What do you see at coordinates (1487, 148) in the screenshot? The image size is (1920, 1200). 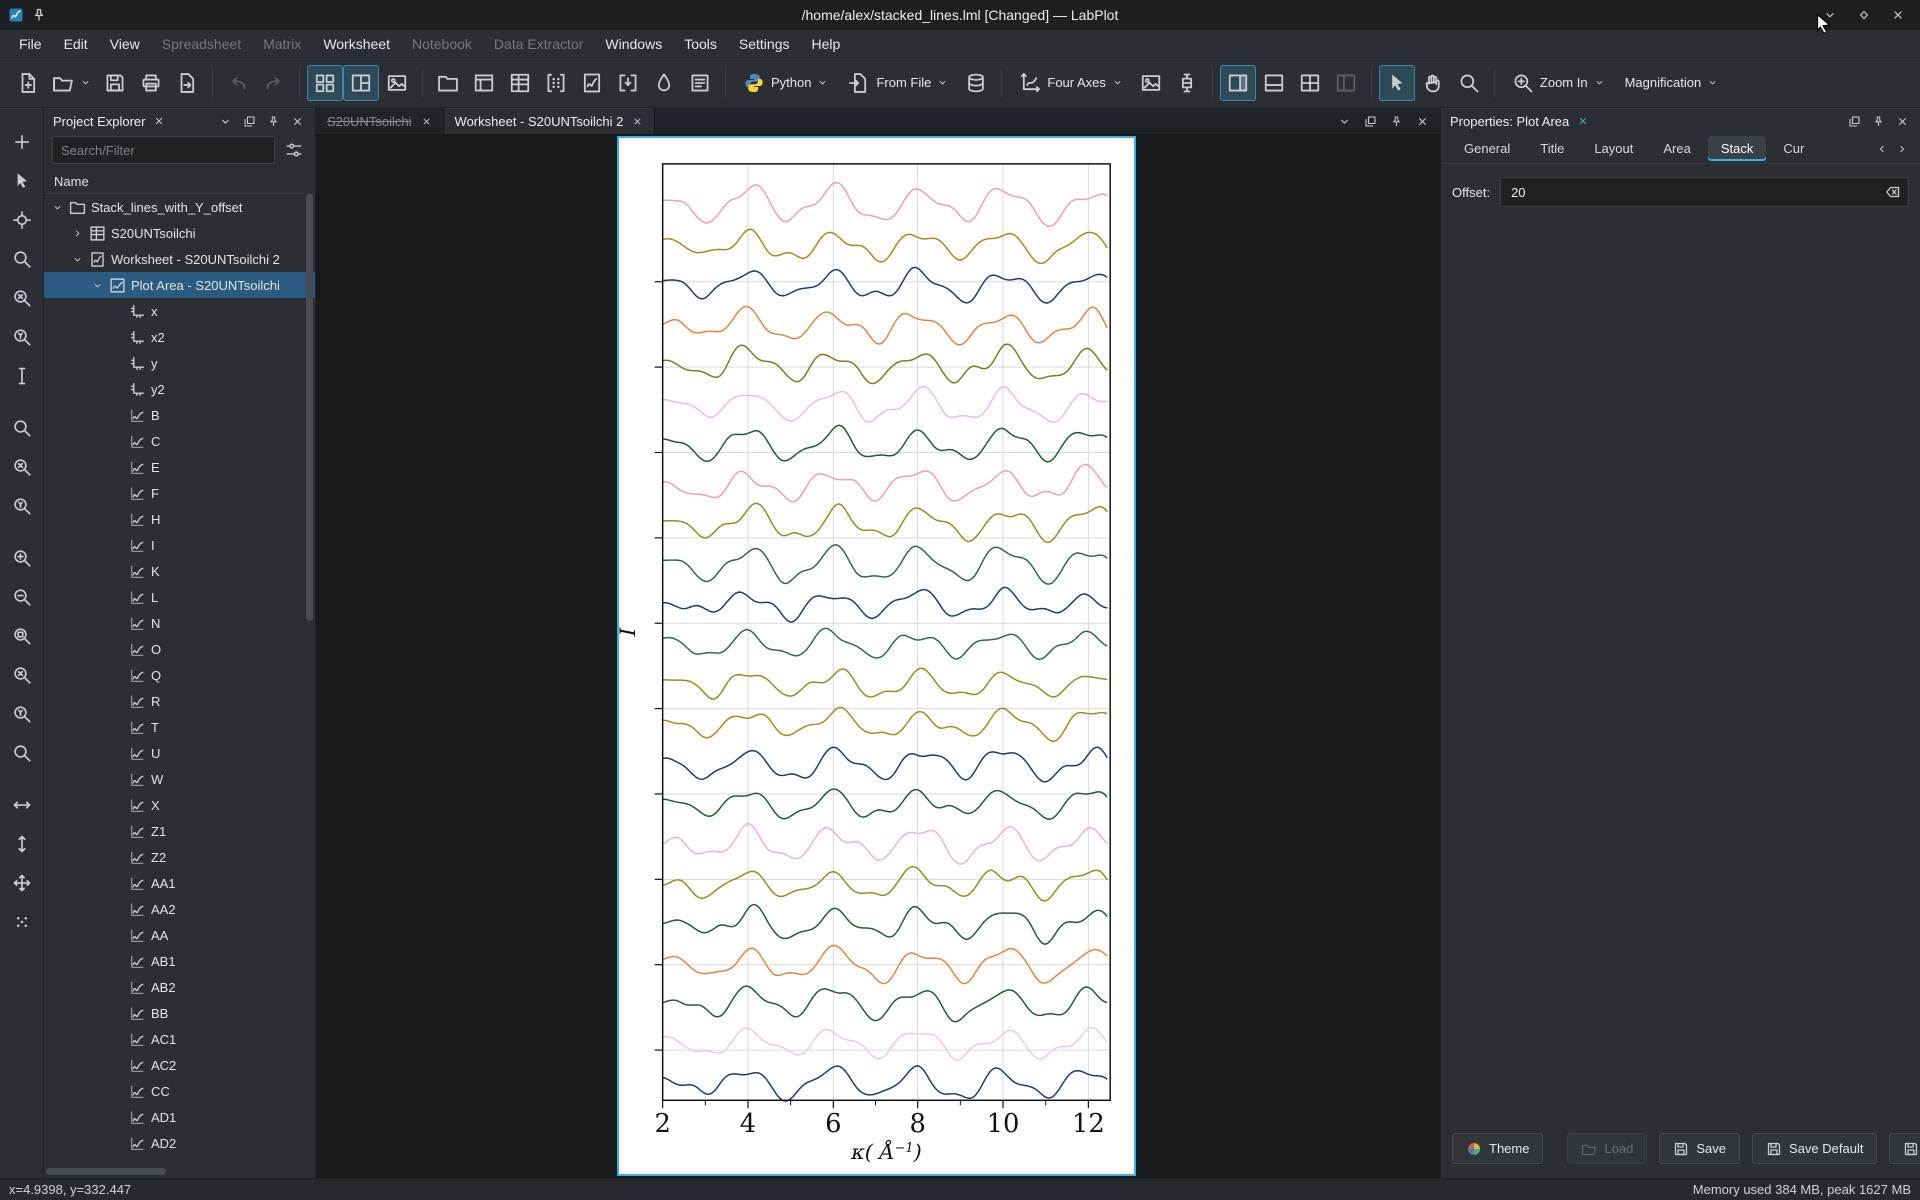 I see `properties-tab-general: General` at bounding box center [1487, 148].